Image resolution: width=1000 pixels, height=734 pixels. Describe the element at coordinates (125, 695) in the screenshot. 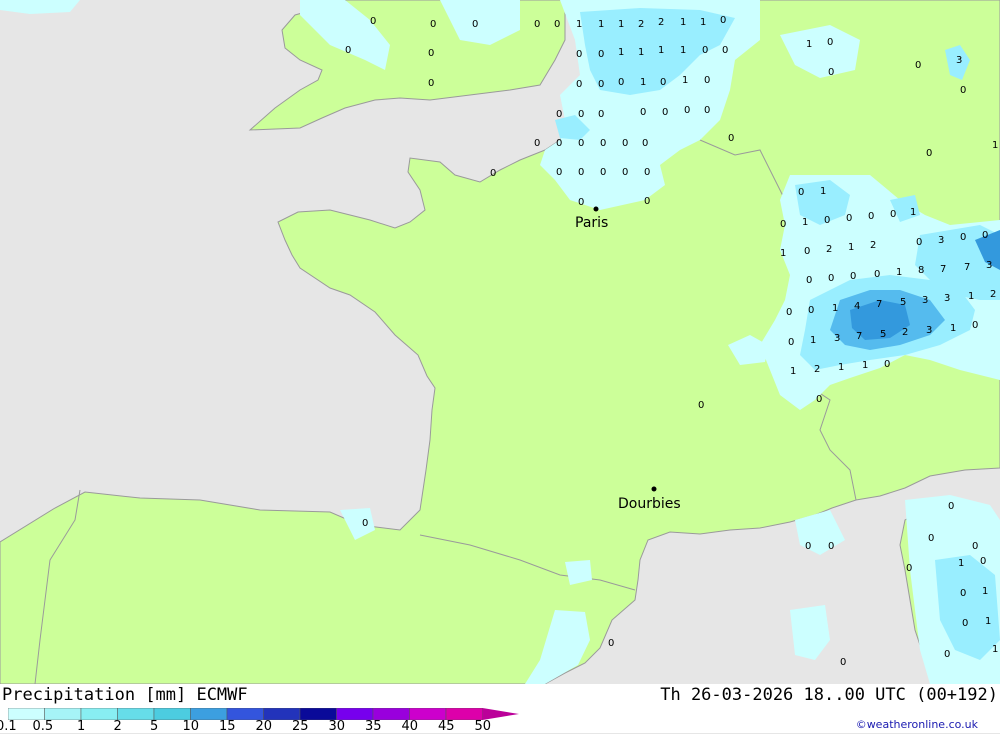

I see `legend-title: Precipitation [mm] ECMWF` at that location.